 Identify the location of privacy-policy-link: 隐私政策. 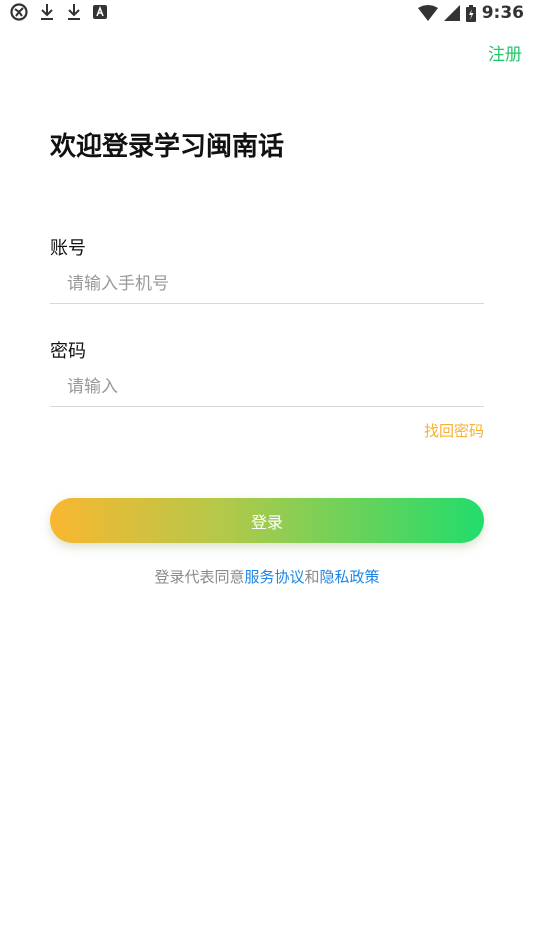
(350, 577).